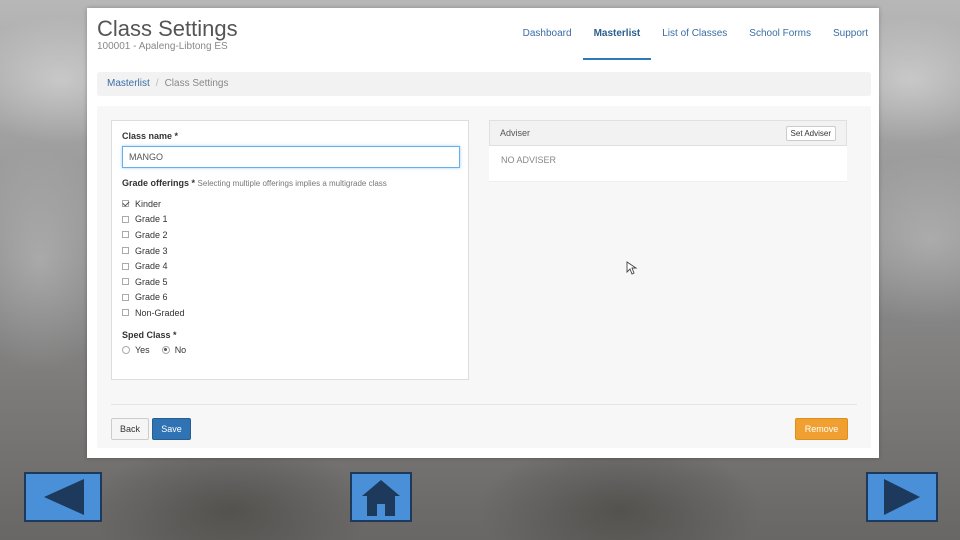 This screenshot has height=540, width=960. I want to click on sped-radio-group: Yes No, so click(290, 350).